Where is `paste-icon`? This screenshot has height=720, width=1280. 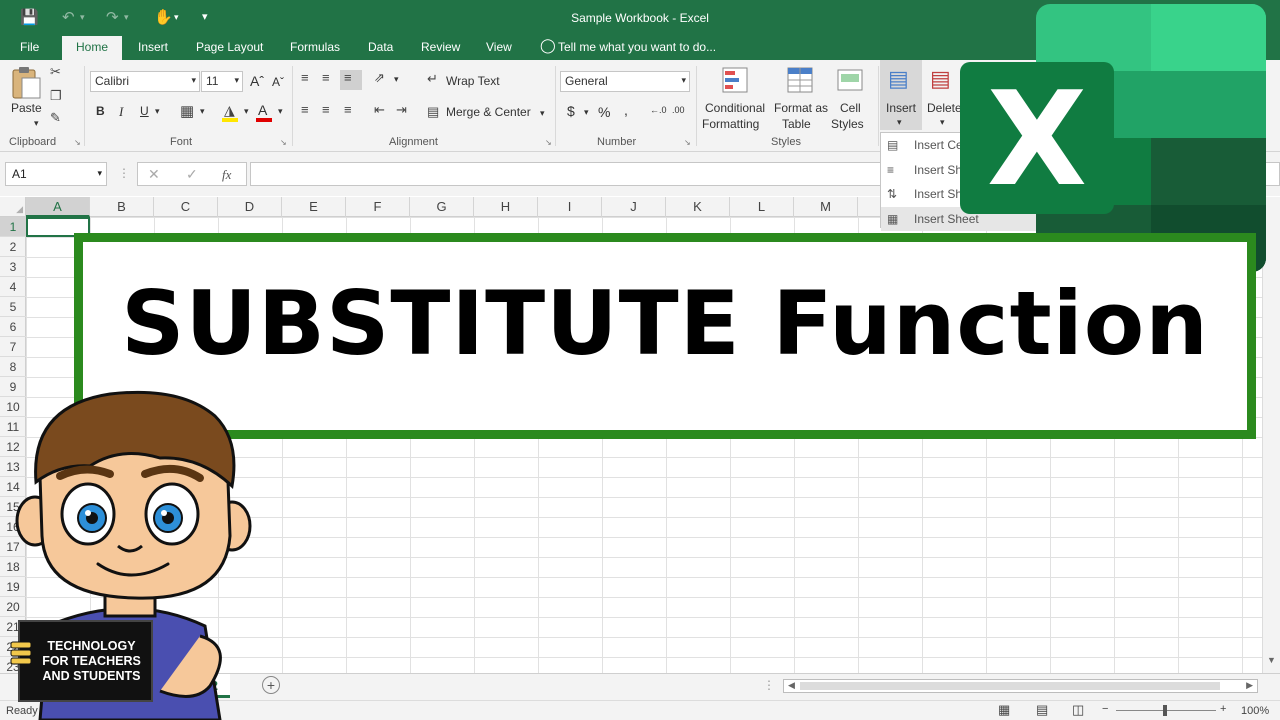
paste-icon is located at coordinates (26, 83).